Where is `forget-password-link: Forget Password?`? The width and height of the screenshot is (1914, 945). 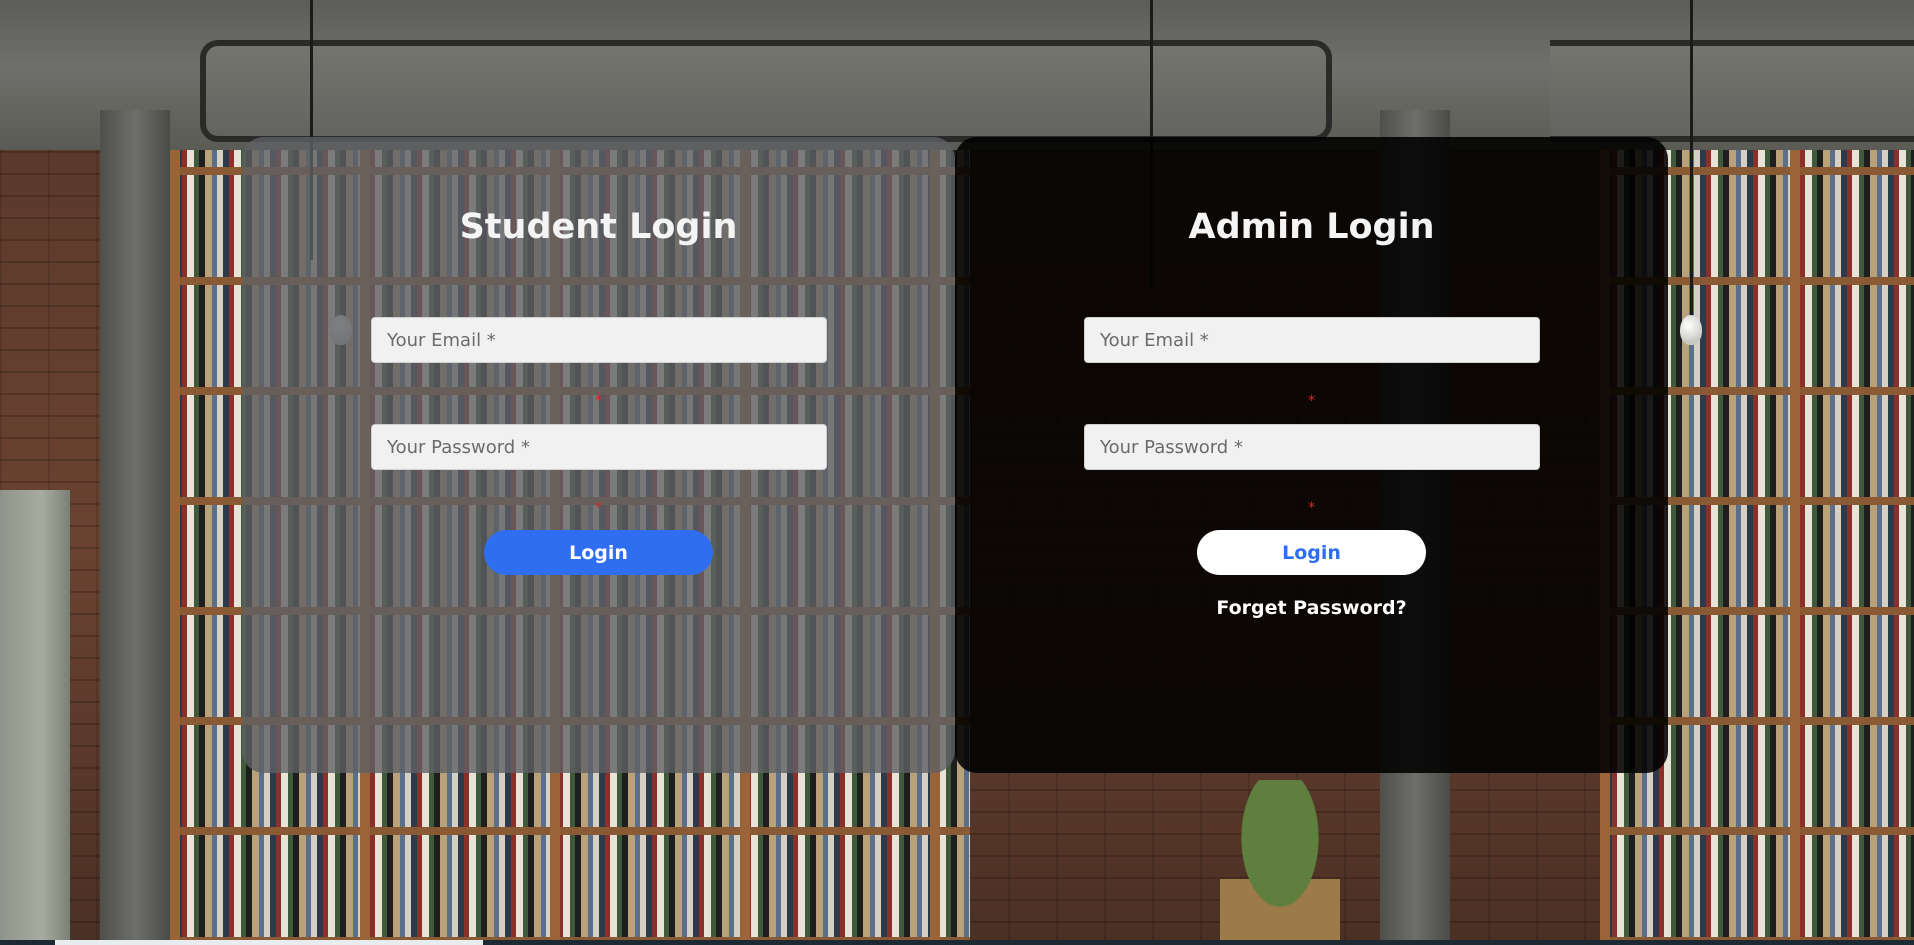
forget-password-link: Forget Password? is located at coordinates (1311, 608).